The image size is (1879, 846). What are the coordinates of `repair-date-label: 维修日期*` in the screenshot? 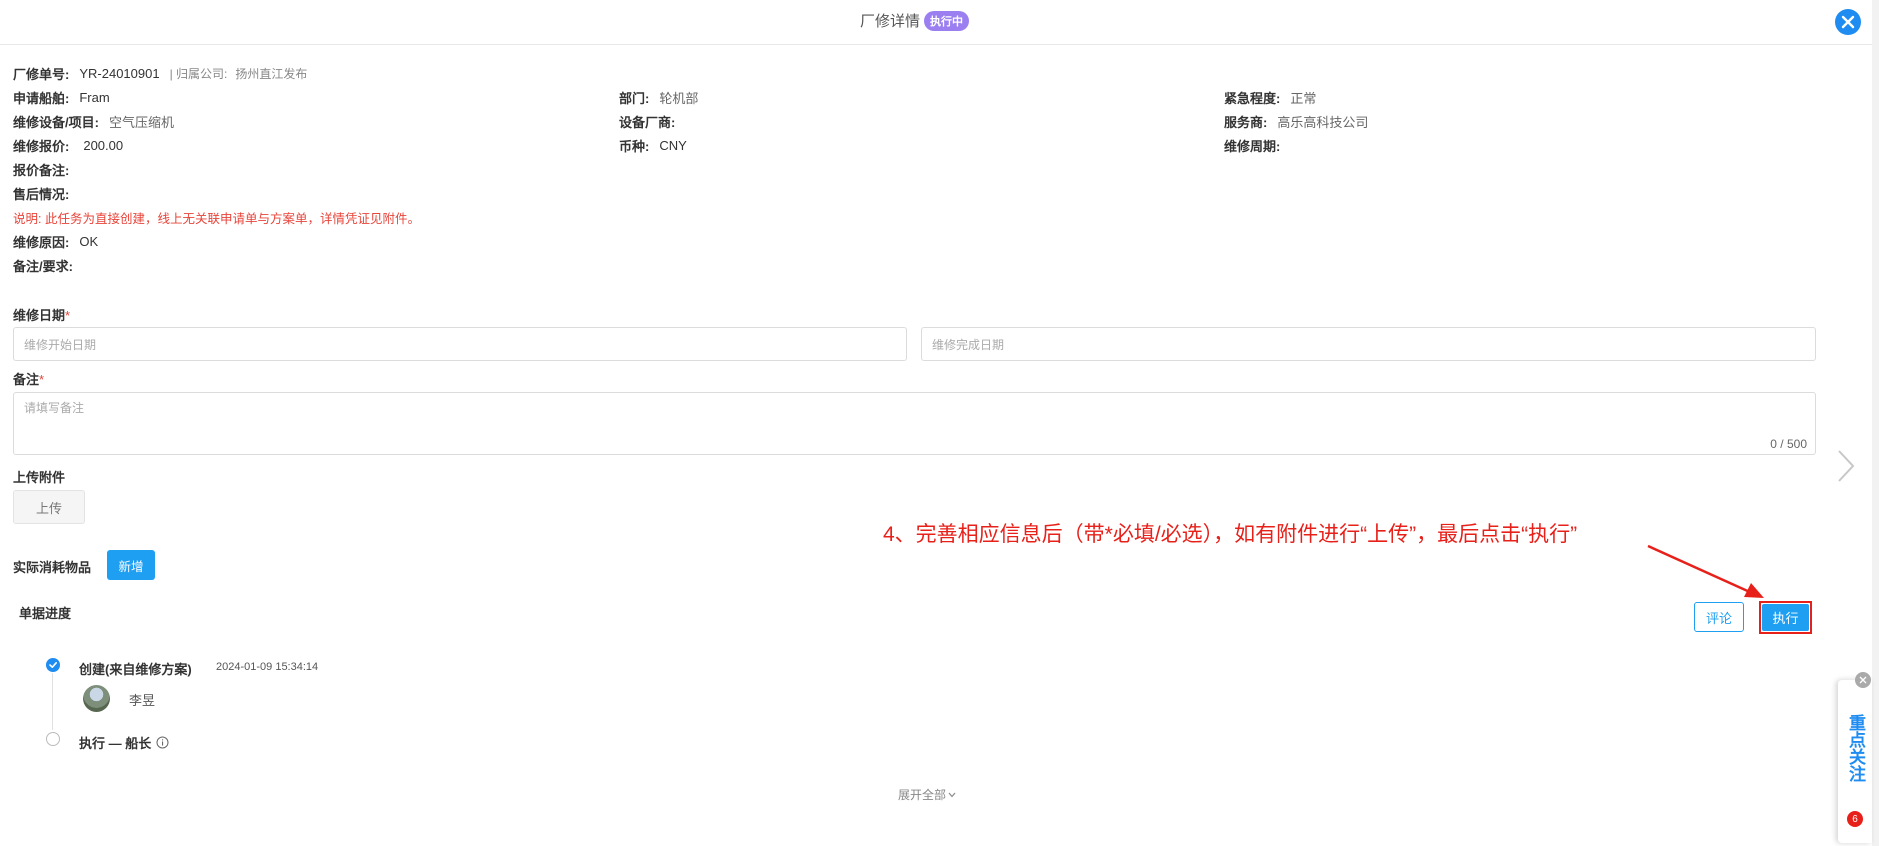 It's located at (41, 314).